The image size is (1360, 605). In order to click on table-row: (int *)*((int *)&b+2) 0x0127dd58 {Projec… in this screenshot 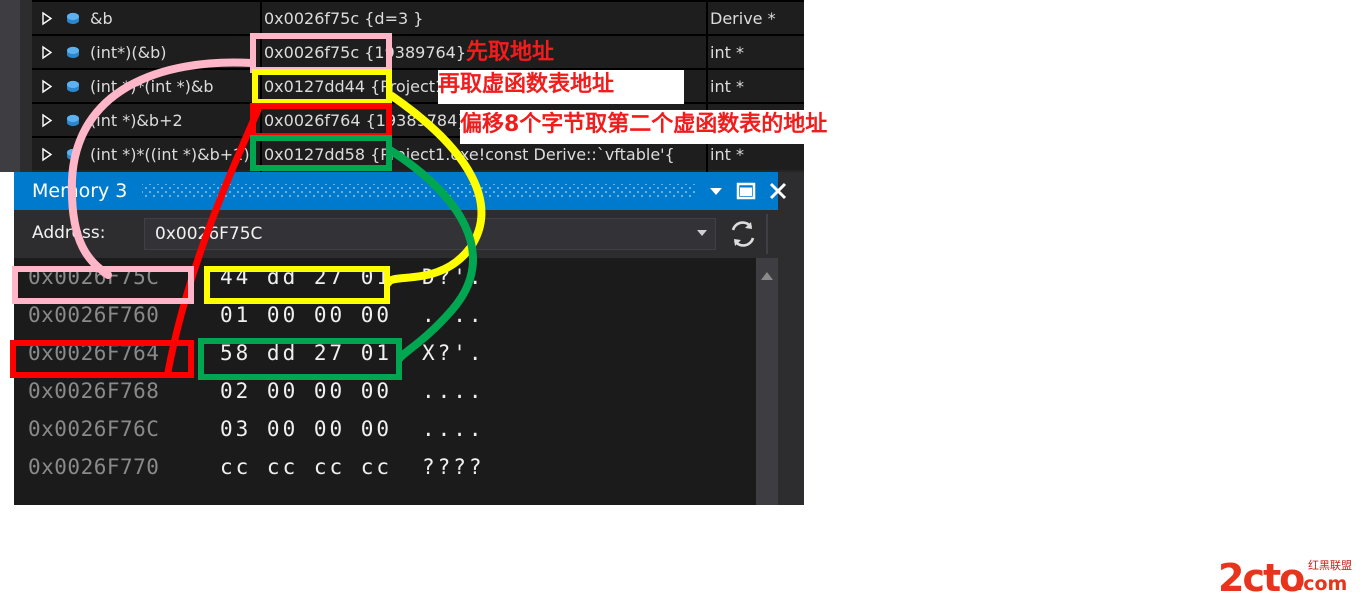, I will do `click(418, 153)`.